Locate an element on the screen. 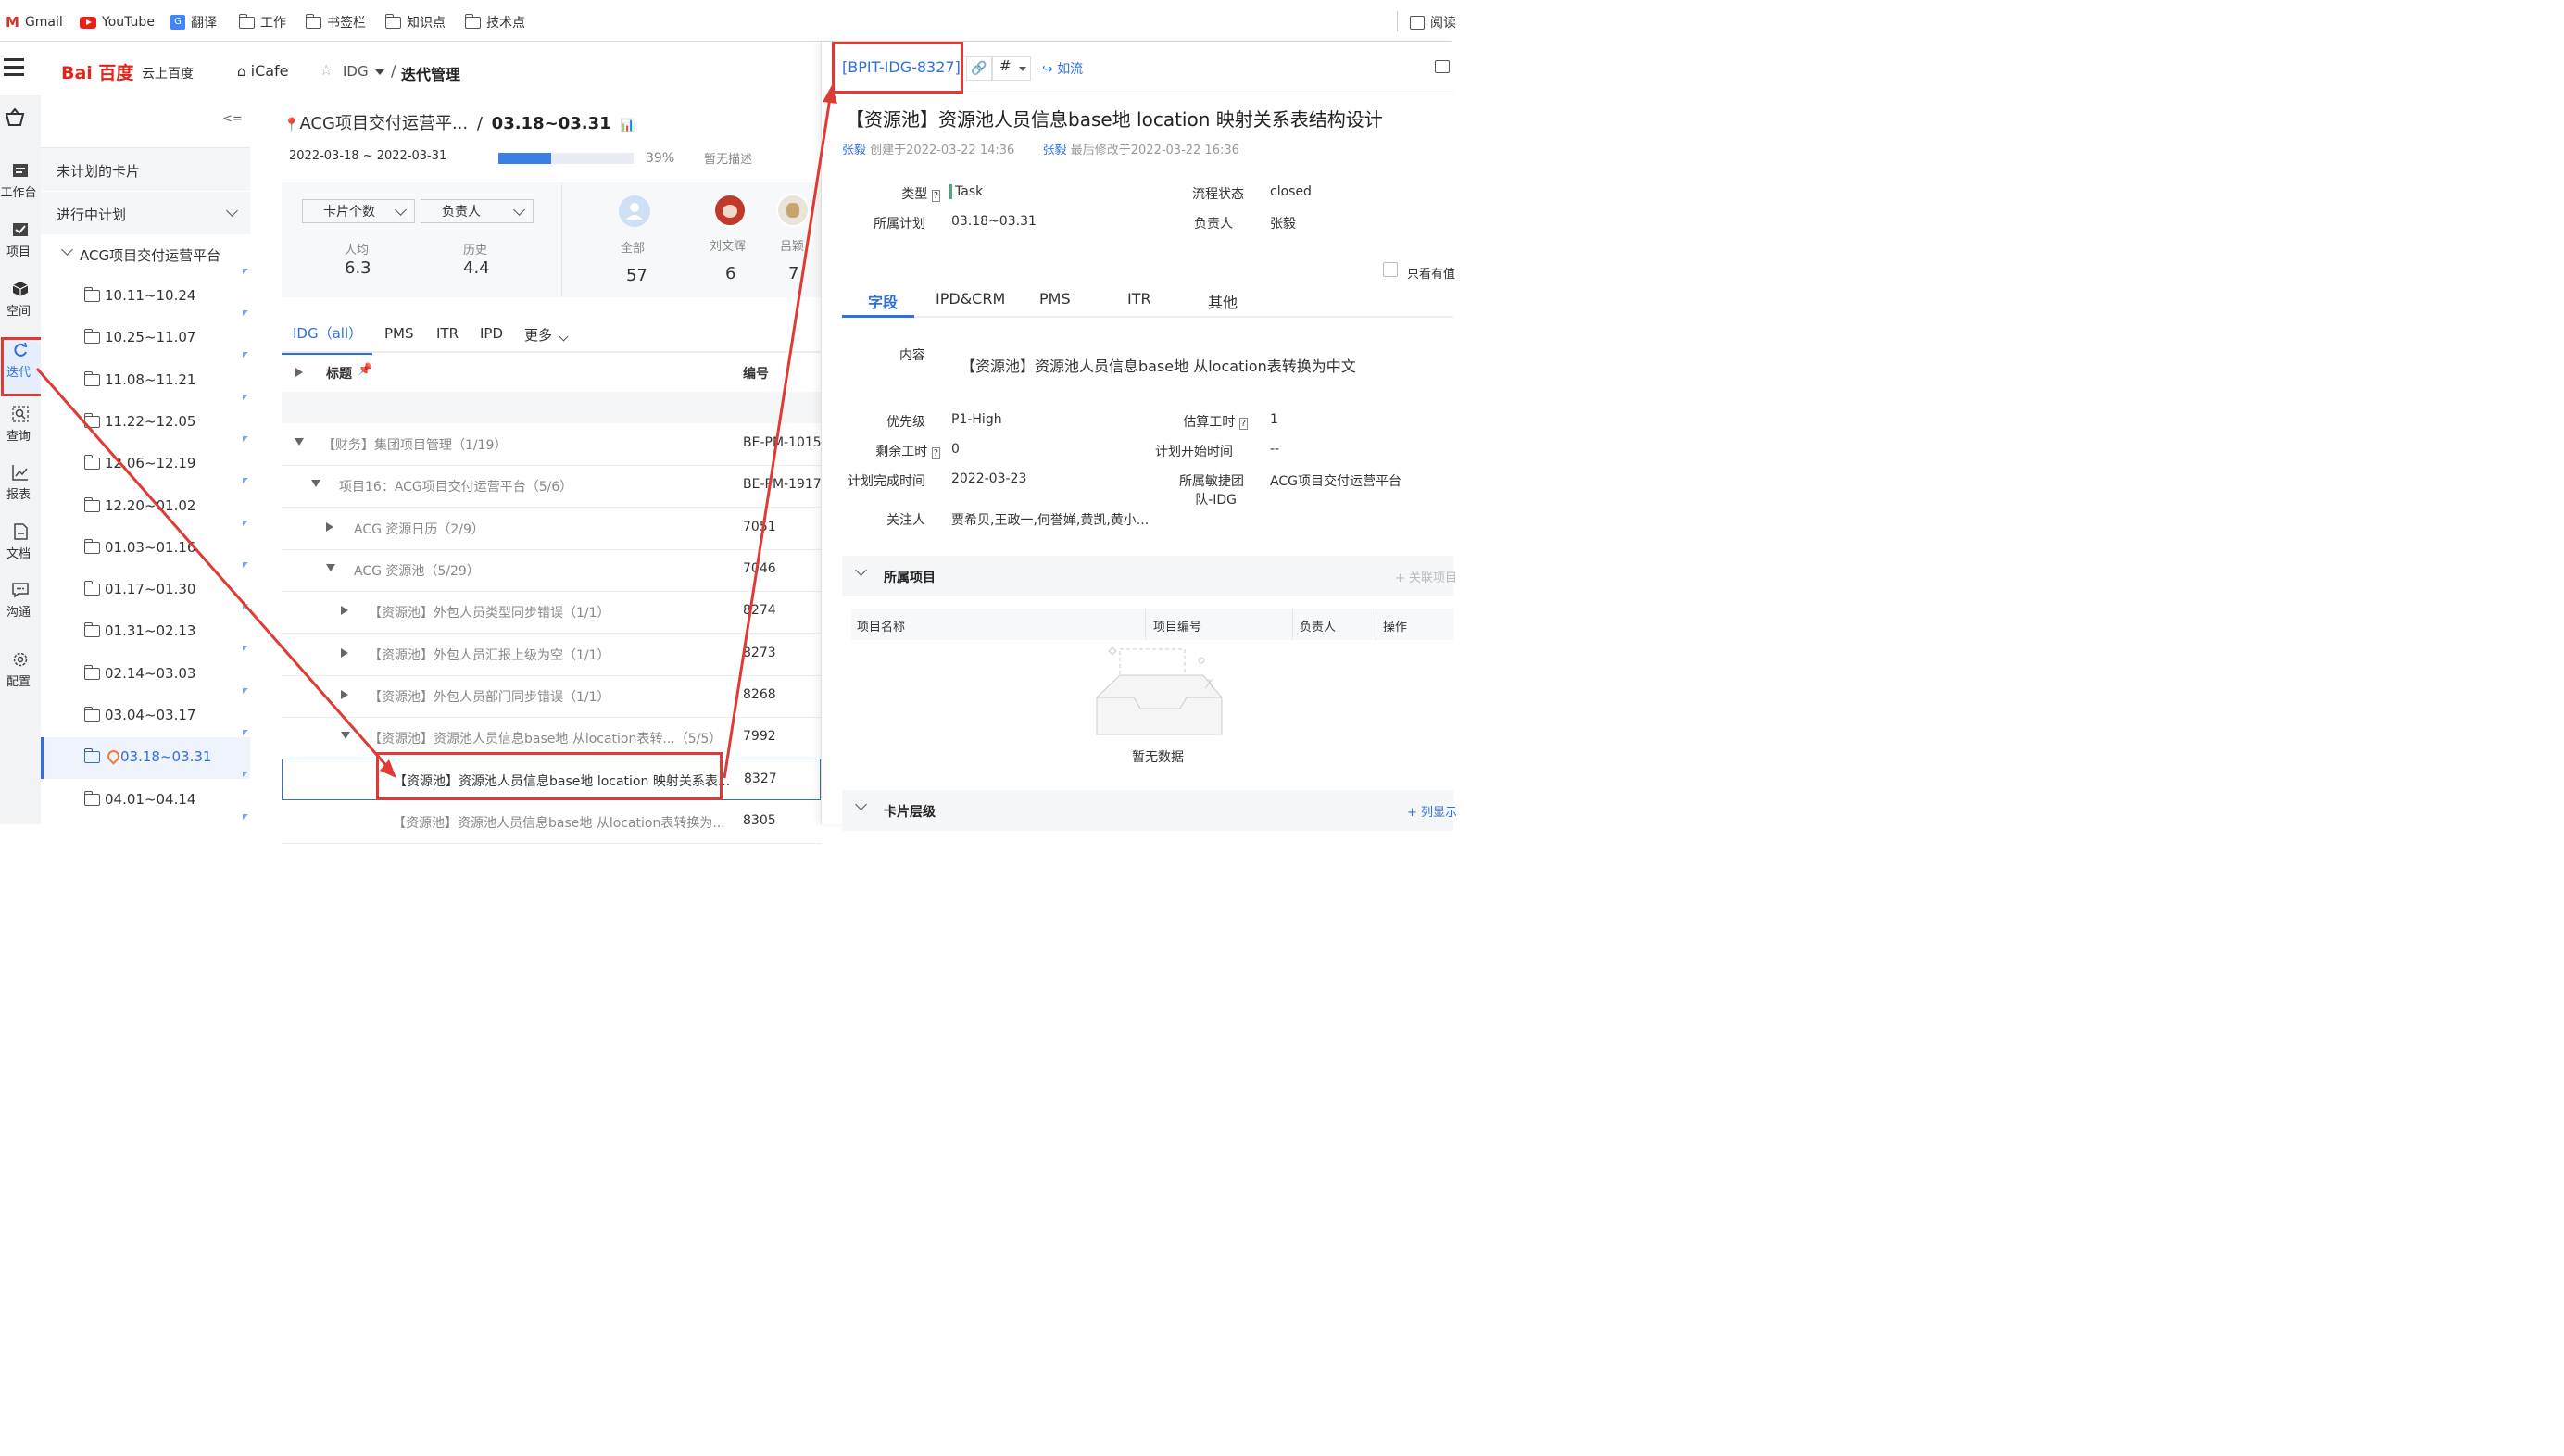 This screenshot has width=2564, height=1456. plan-item: 12.06~12.19 is located at coordinates (145, 464).